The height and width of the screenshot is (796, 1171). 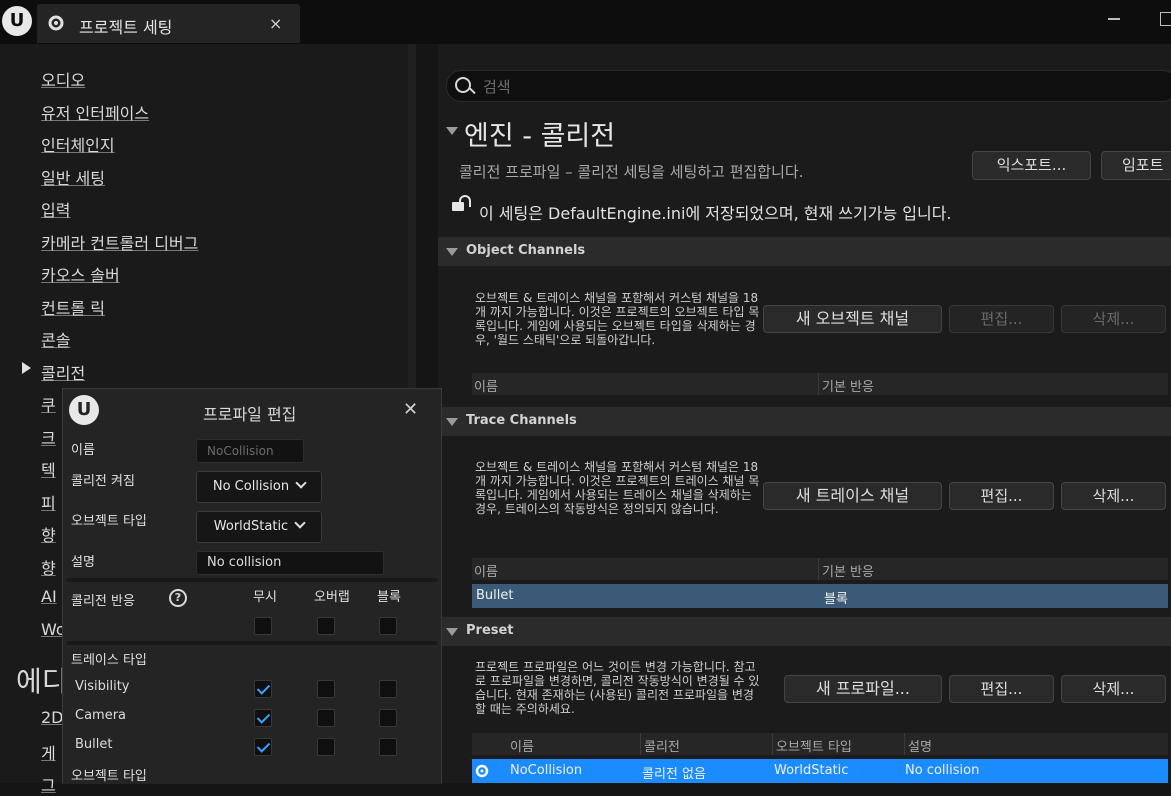 I want to click on search-box, so click(x=808, y=86).